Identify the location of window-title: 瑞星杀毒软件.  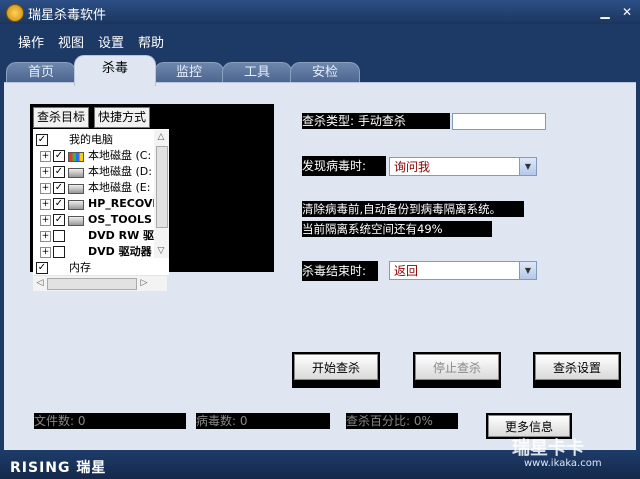
(67, 15).